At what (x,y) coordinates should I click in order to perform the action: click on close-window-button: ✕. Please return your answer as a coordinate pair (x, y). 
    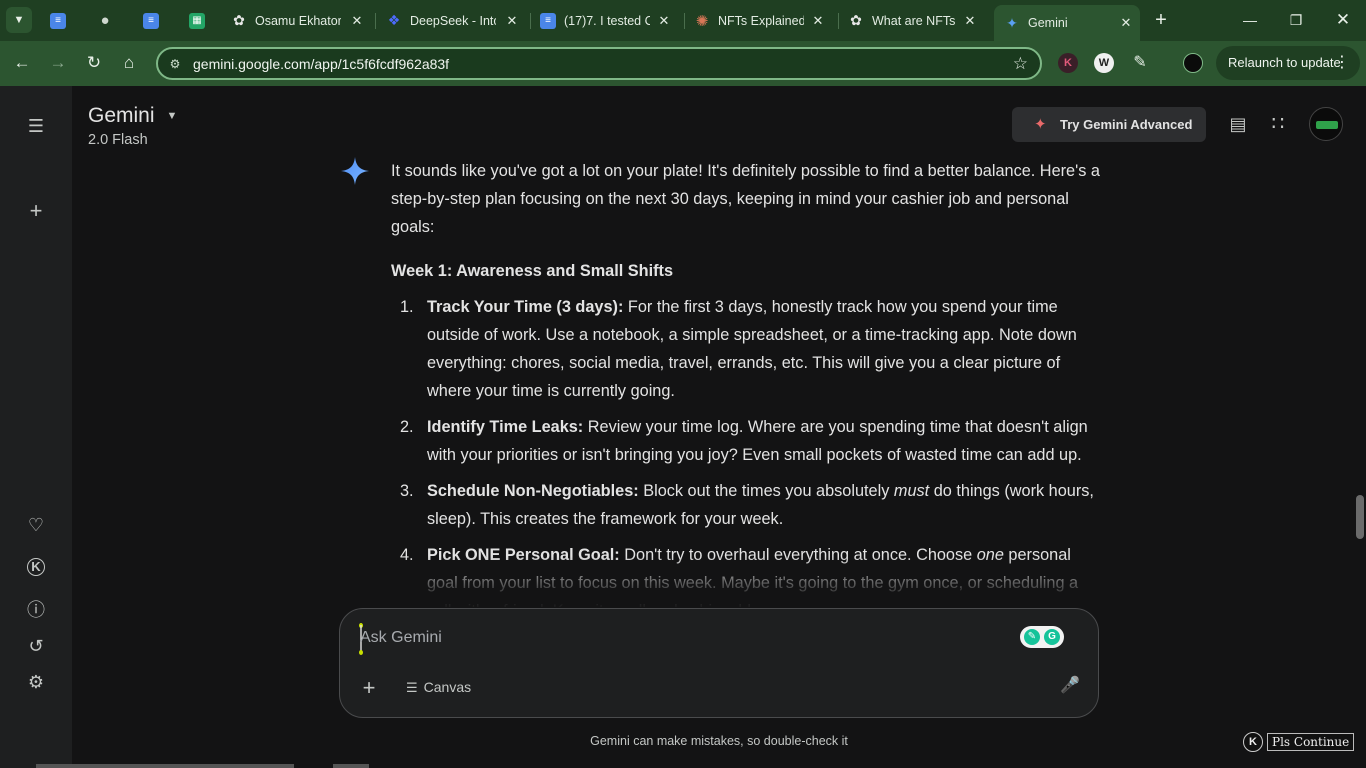
    Looking at the image, I should click on (1343, 20).